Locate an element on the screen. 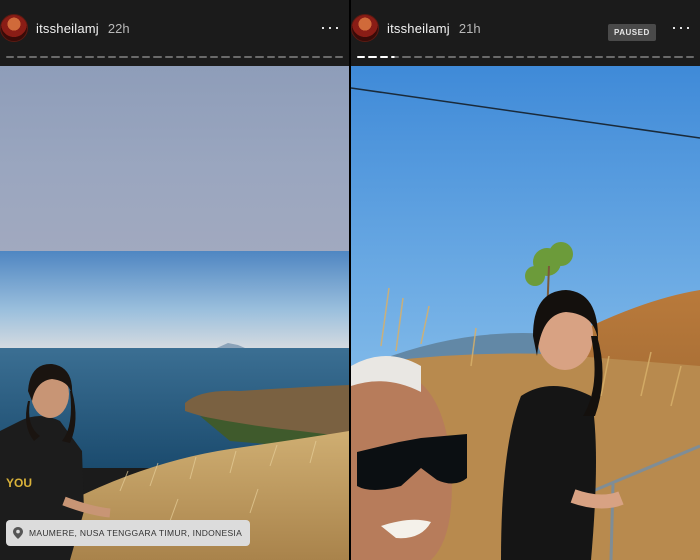  location-label: MAUMERE, NUSA TENGGARA TIMUR, INDONESIA is located at coordinates (136, 533).